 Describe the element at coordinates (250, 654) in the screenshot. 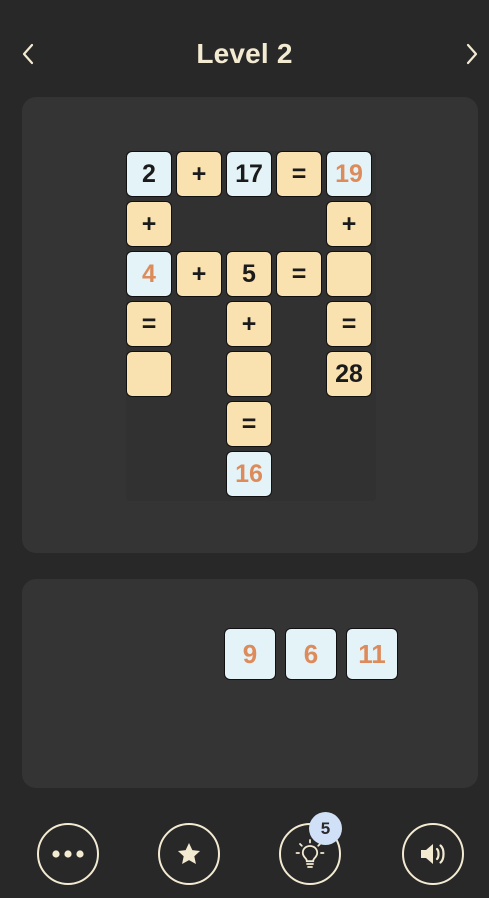

I see `number-tile: 9` at that location.